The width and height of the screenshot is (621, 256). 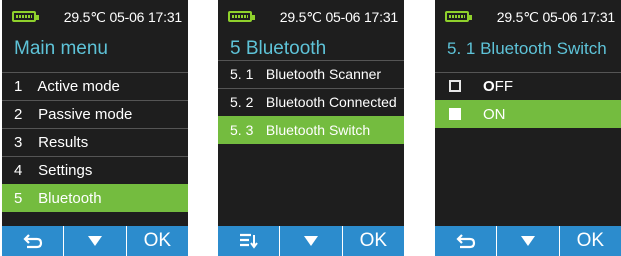 What do you see at coordinates (95, 86) in the screenshot?
I see `menu-item-active-mode: 1 Active mode` at bounding box center [95, 86].